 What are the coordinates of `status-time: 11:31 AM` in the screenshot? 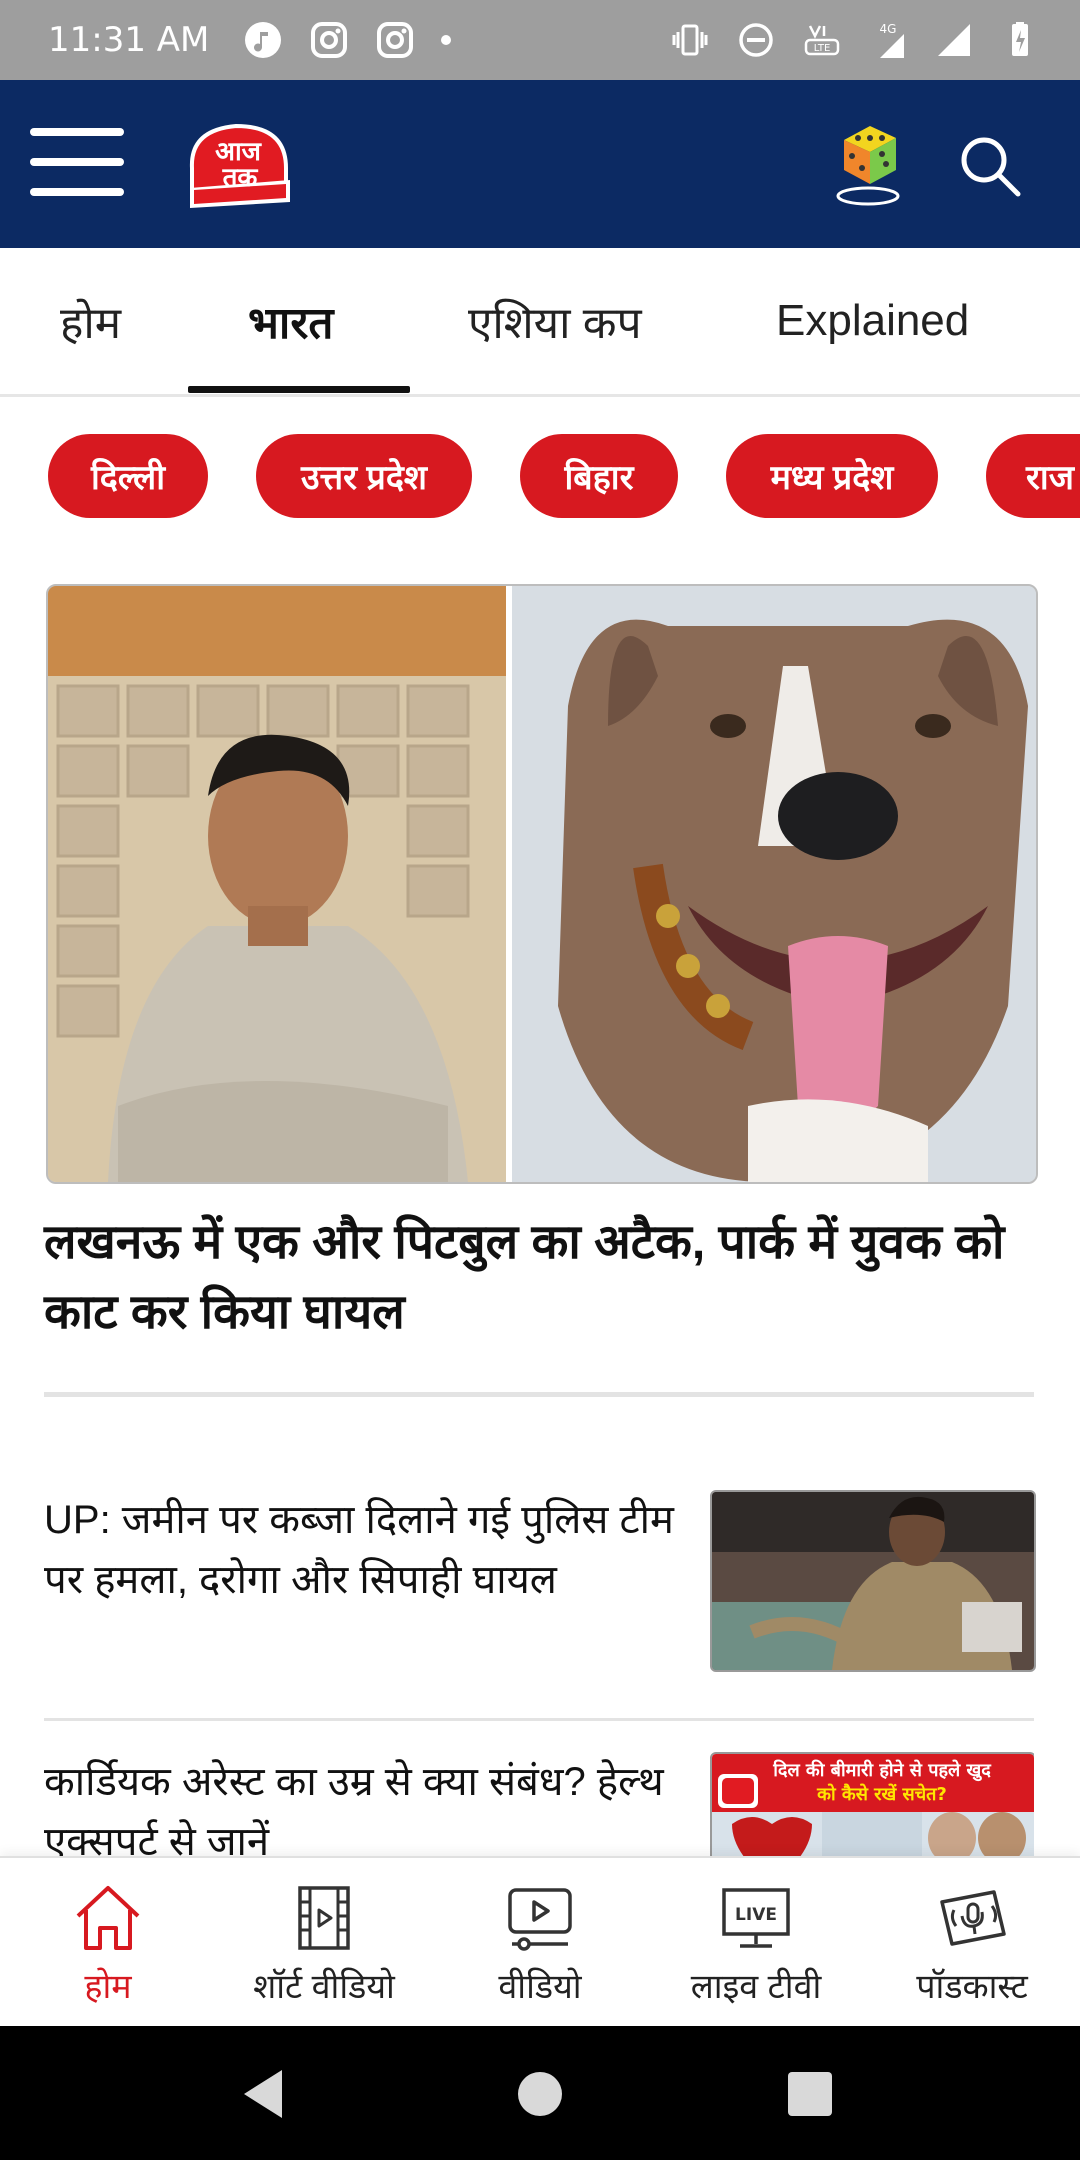 It's located at (129, 40).